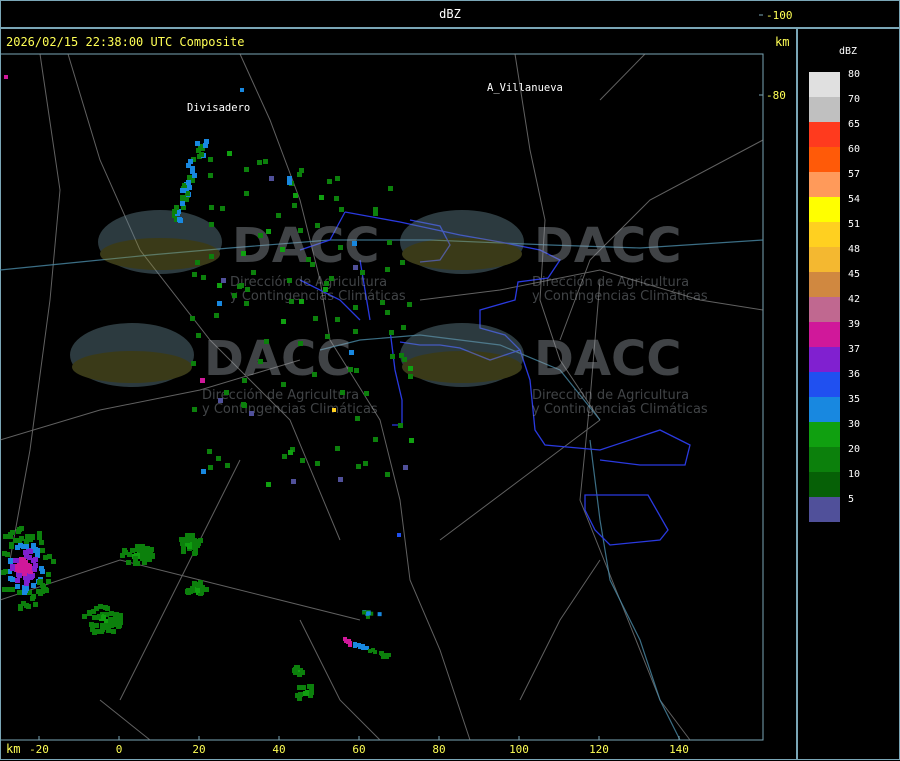  What do you see at coordinates (198, 749) in the screenshot?
I see `x-tick-label: 20` at bounding box center [198, 749].